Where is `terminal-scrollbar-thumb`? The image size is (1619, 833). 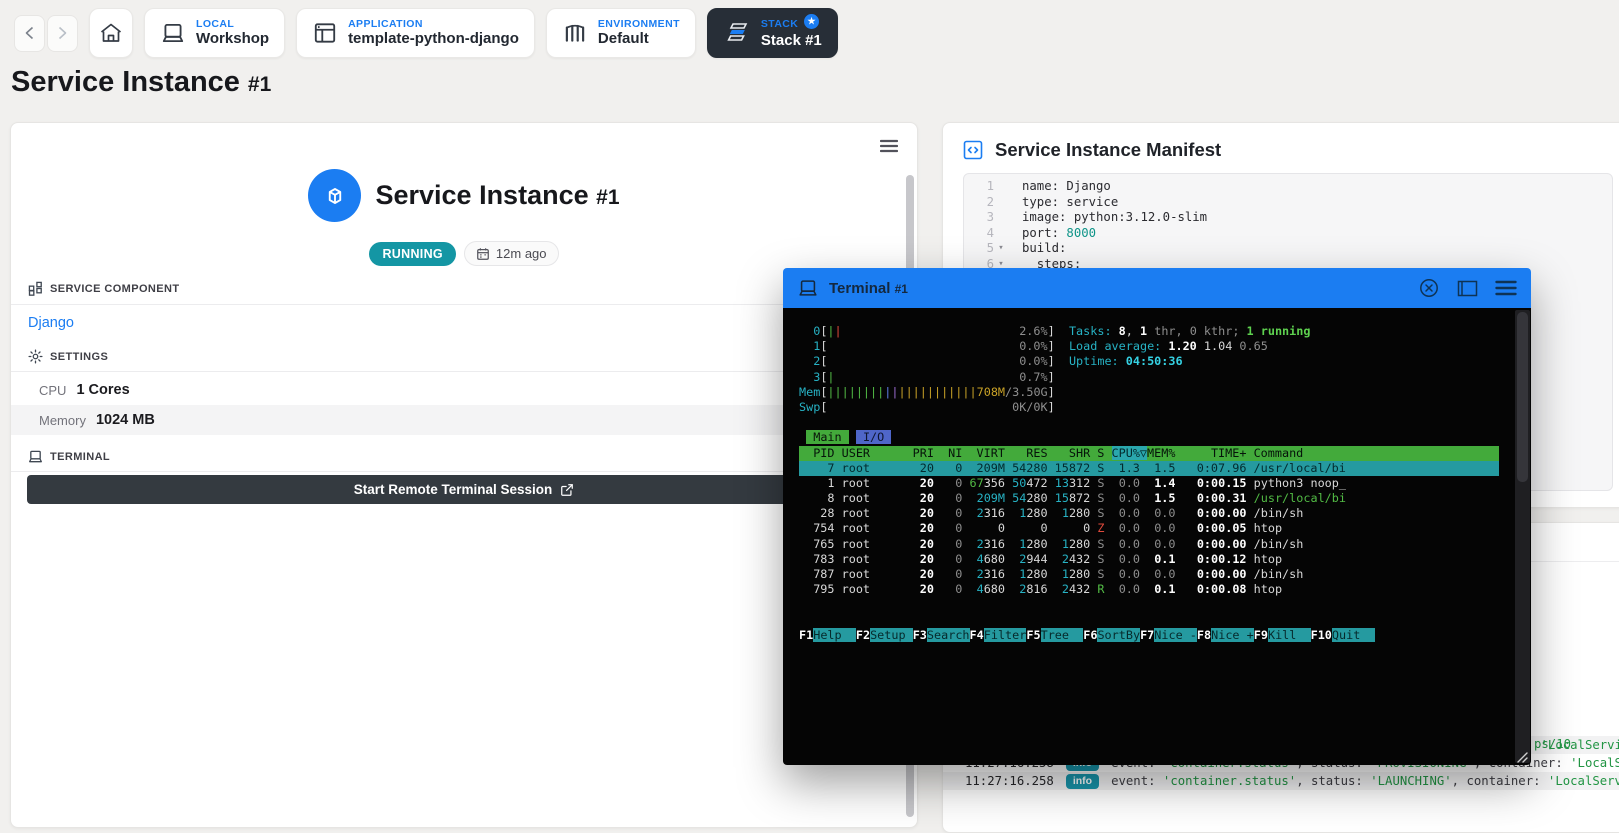 terminal-scrollbar-thumb is located at coordinates (1522, 397).